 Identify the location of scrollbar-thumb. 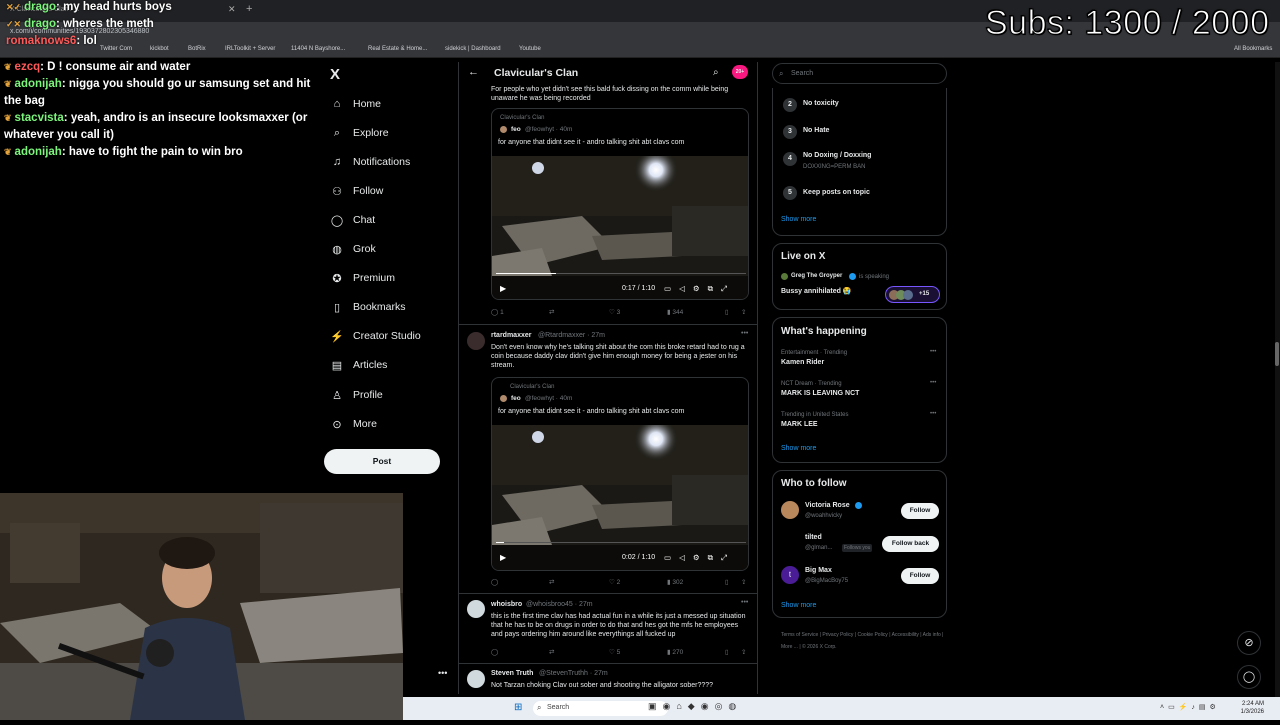
(1277, 354).